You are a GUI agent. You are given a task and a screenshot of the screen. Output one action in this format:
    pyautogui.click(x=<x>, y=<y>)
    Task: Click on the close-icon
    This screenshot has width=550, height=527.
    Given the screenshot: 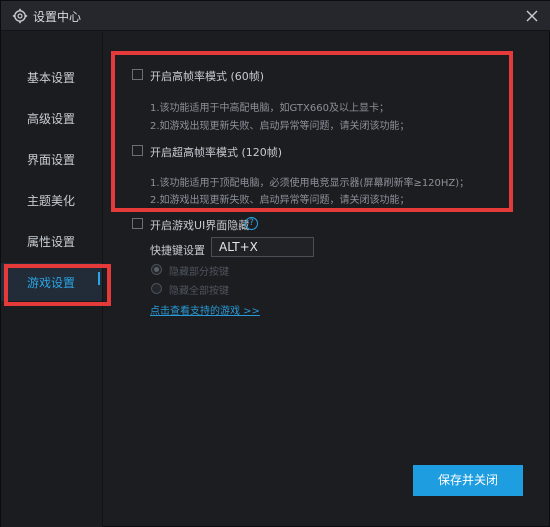 What is the action you would take?
    pyautogui.click(x=532, y=16)
    